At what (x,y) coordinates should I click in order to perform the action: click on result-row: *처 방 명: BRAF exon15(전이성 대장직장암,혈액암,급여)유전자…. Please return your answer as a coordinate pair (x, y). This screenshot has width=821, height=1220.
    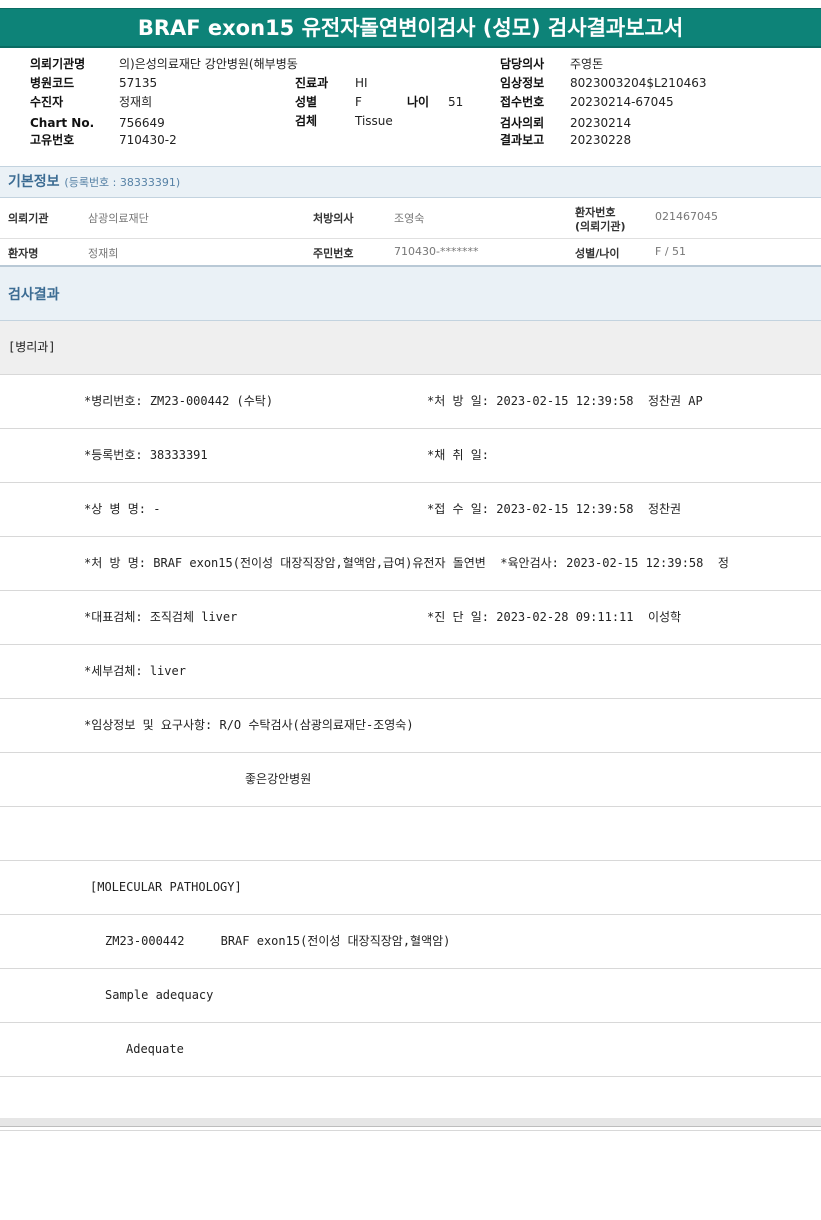
    Looking at the image, I should click on (410, 564).